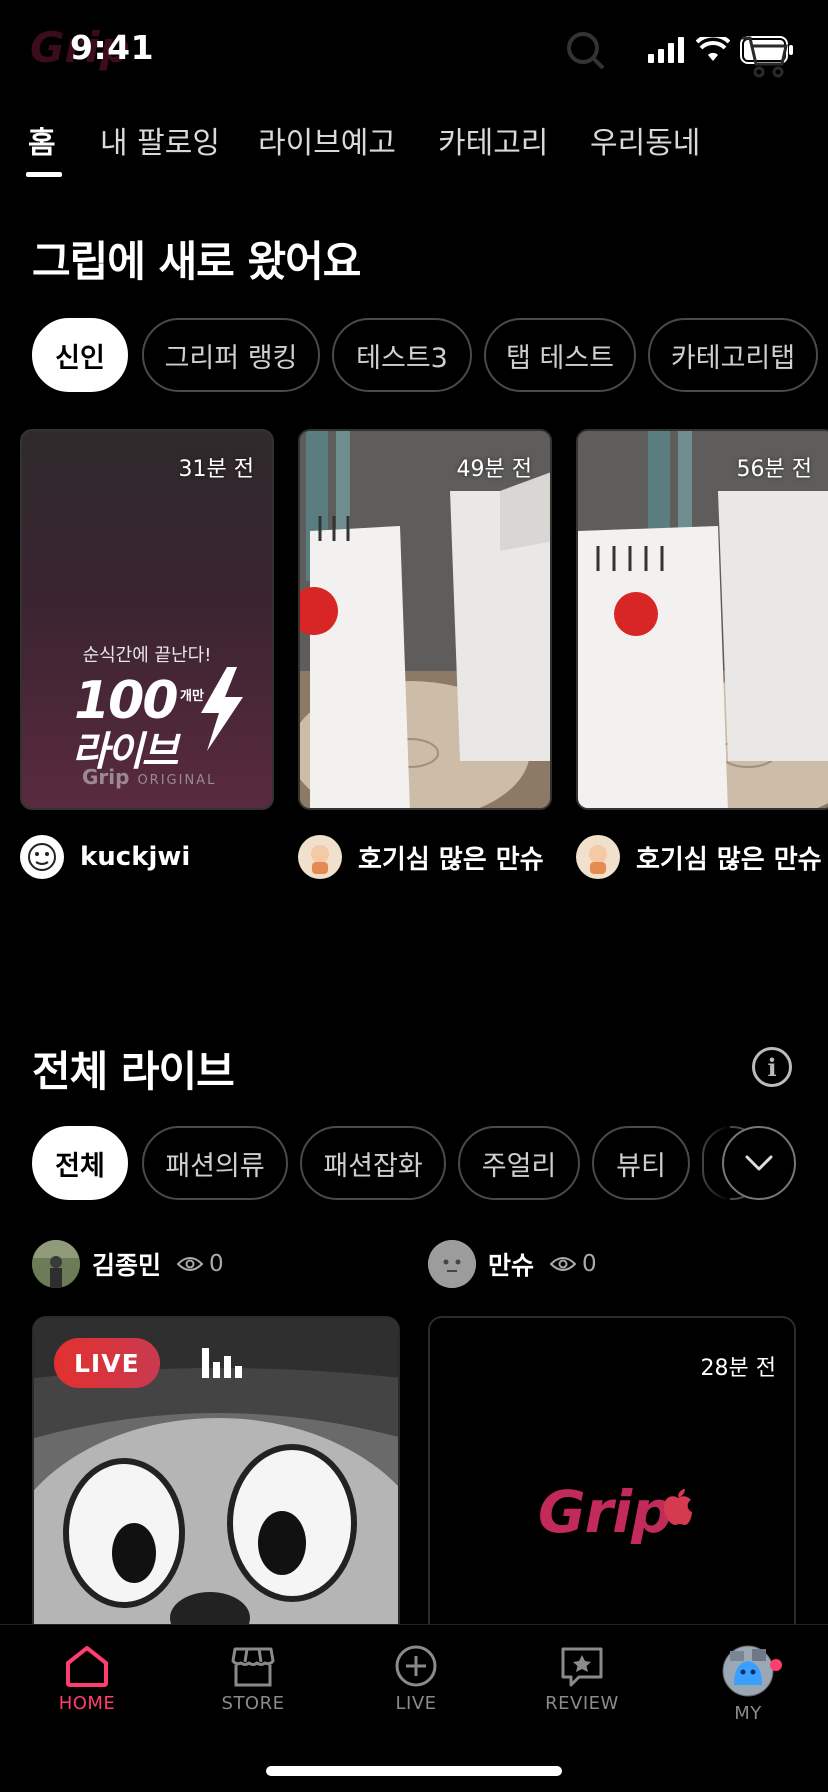 This screenshot has height=1792, width=828. Describe the element at coordinates (160, 140) in the screenshot. I see `tab-following: 내 팔로잉` at that location.